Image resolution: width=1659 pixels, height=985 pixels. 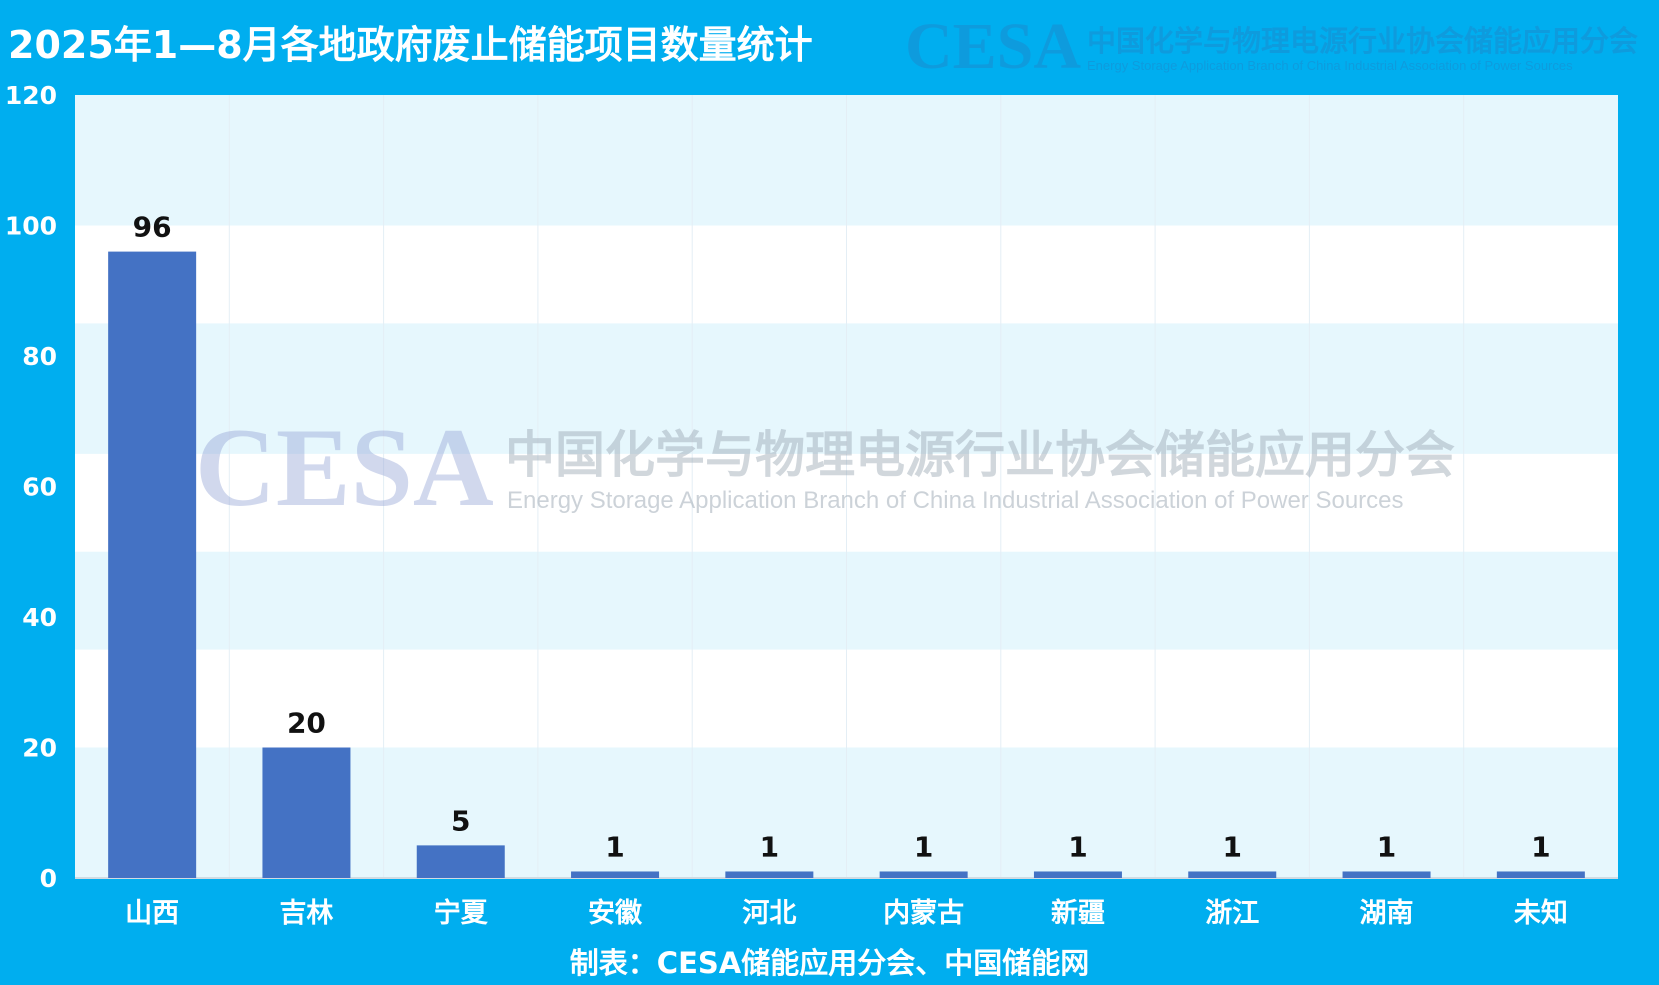 What do you see at coordinates (1386, 874) in the screenshot?
I see `bar-湖南` at bounding box center [1386, 874].